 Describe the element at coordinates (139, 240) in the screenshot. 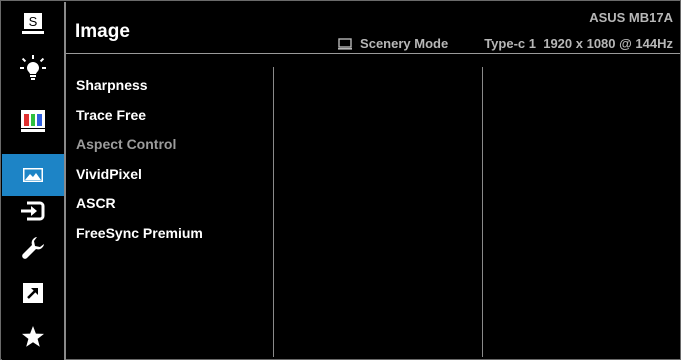

I see `menu-item-freesync-premium: FreeSync Premium` at that location.